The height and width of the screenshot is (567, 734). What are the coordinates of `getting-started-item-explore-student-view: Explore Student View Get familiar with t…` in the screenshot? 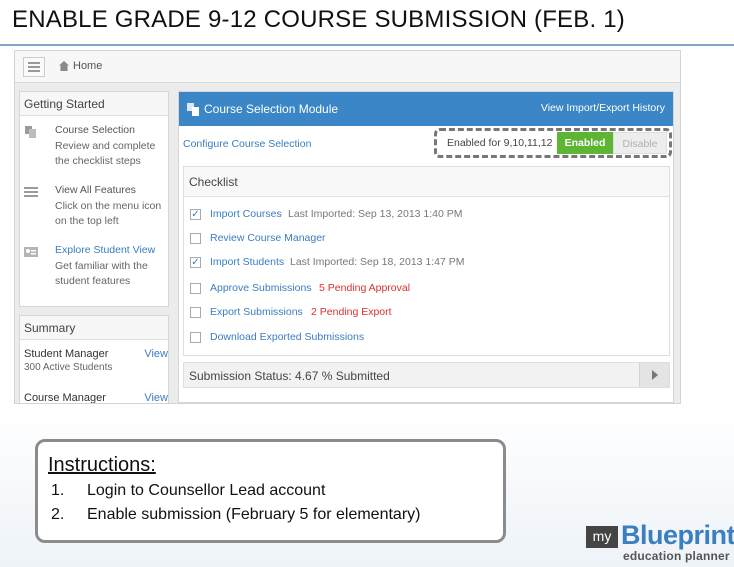 It's located at (96, 269).